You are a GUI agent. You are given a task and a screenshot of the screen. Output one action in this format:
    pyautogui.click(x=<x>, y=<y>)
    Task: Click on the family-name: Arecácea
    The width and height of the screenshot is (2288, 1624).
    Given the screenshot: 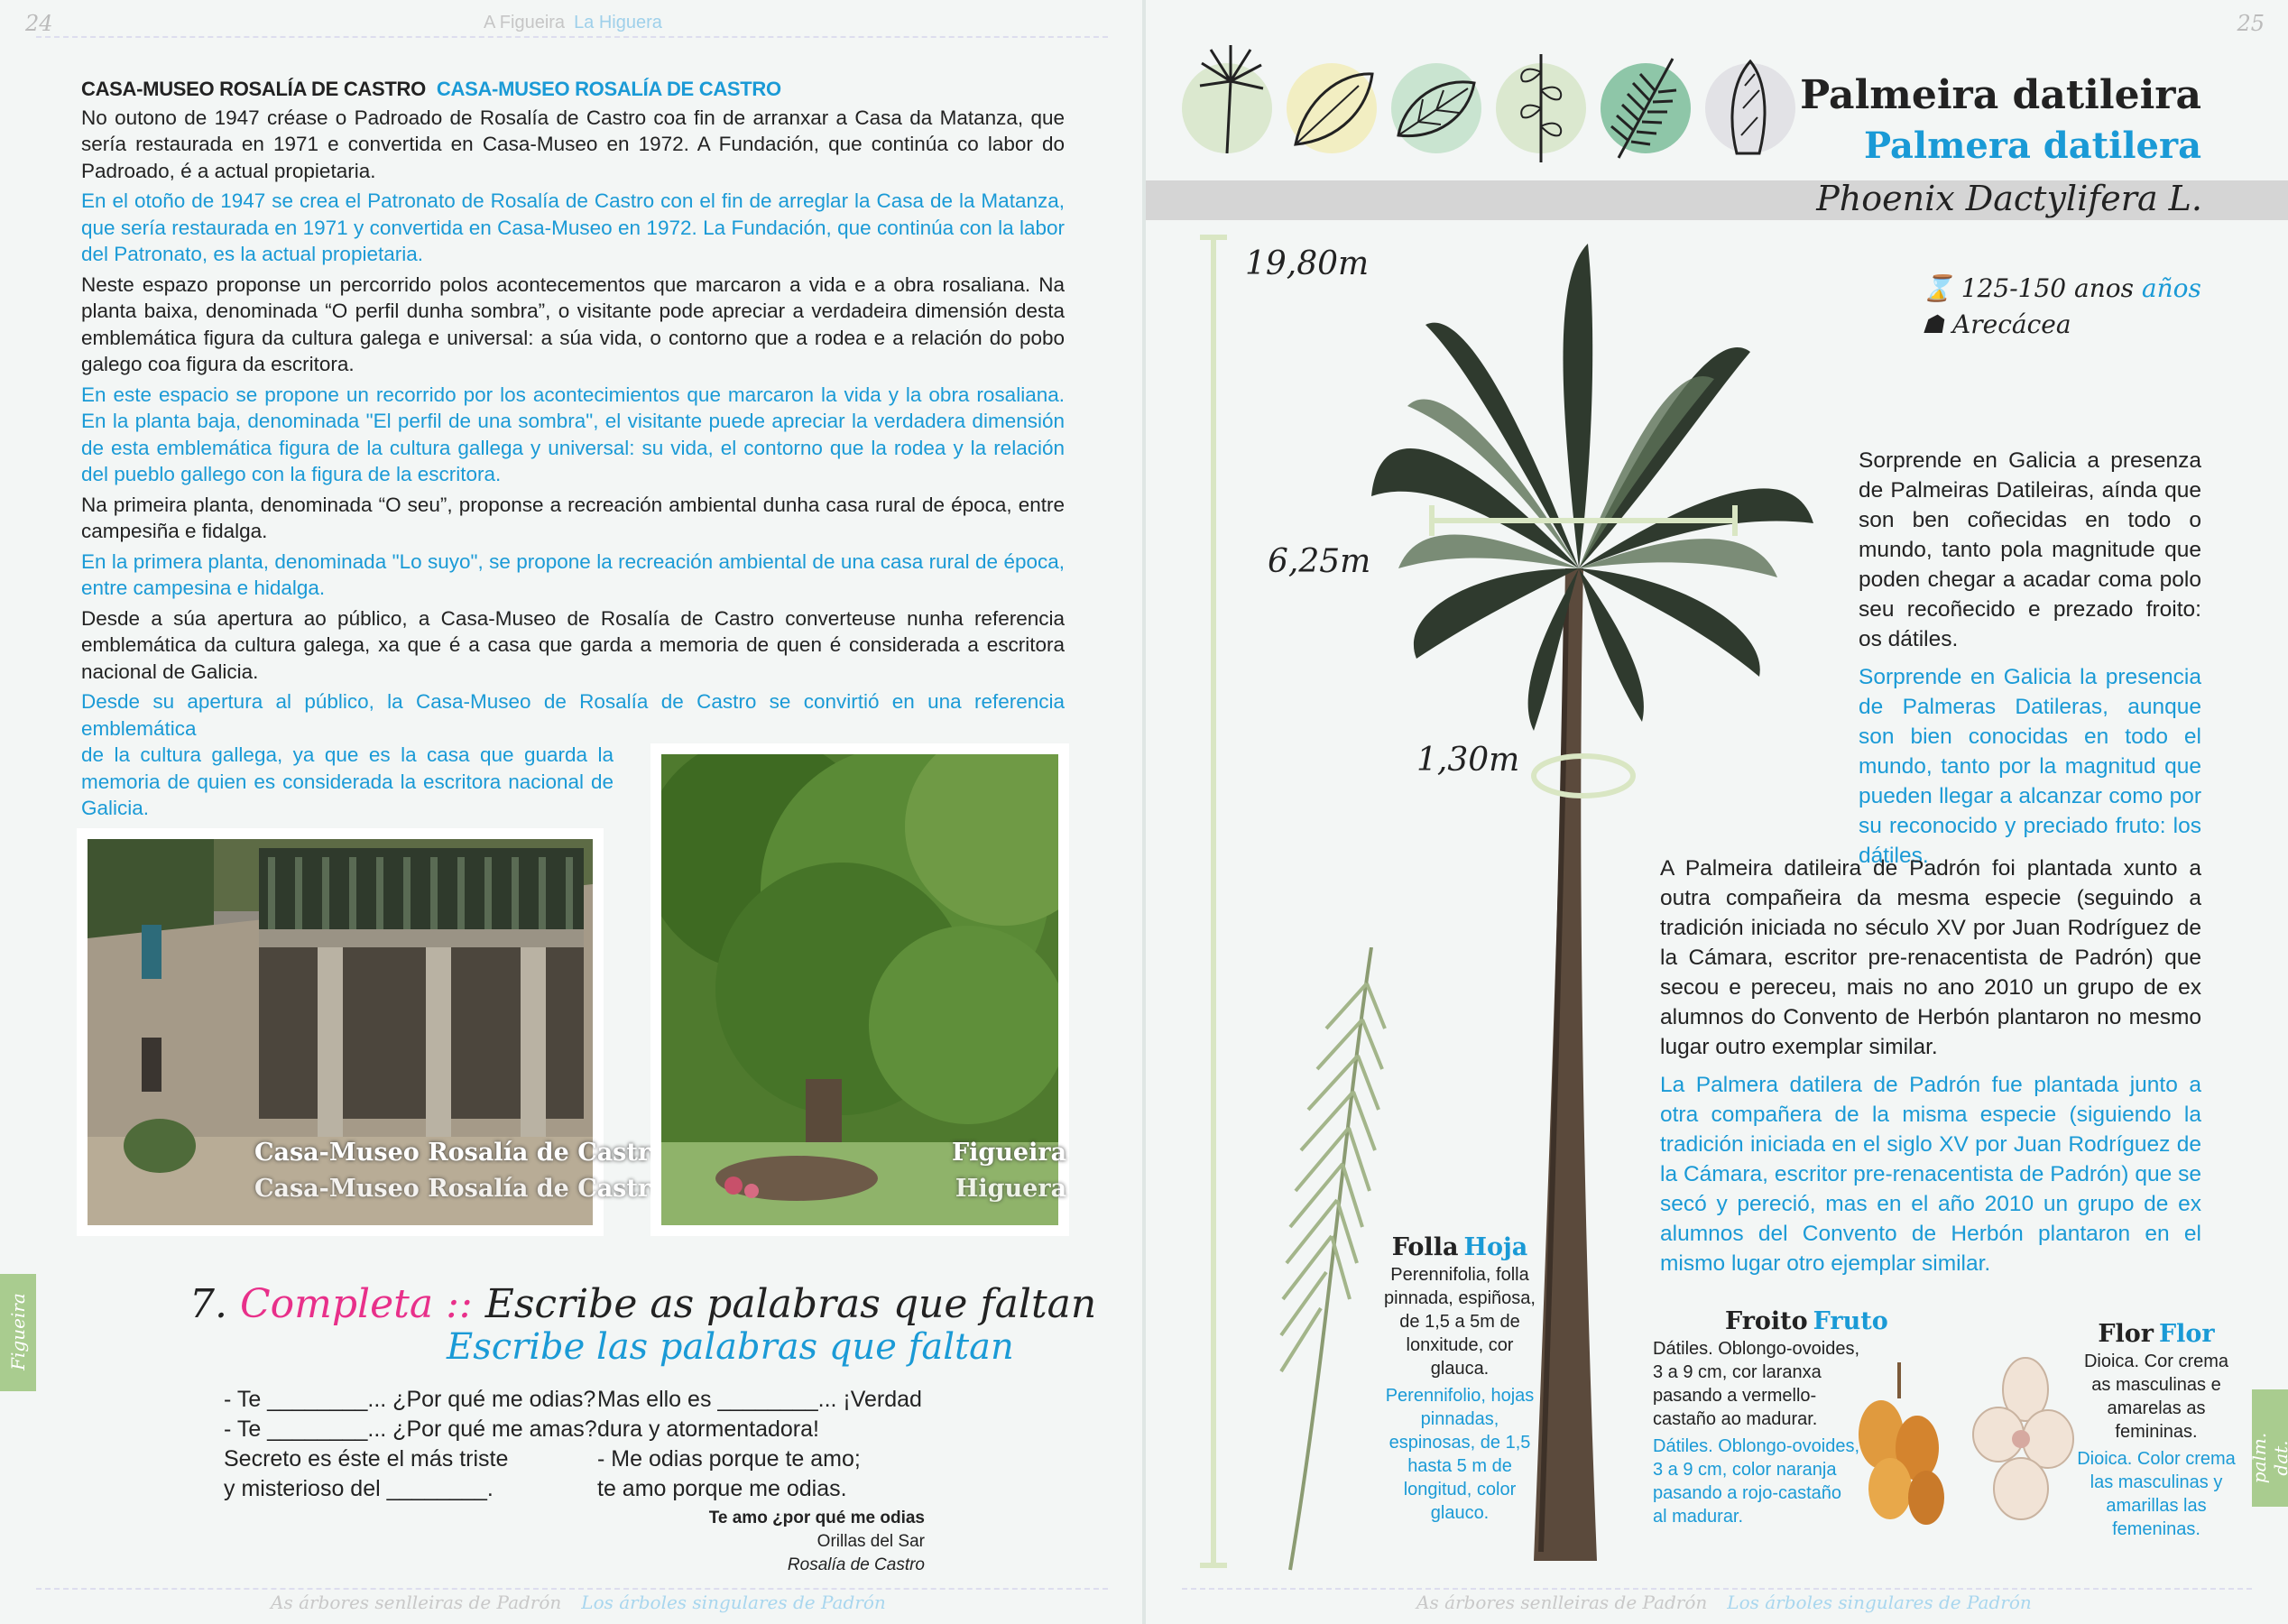 What is the action you would take?
    pyautogui.click(x=2011, y=324)
    